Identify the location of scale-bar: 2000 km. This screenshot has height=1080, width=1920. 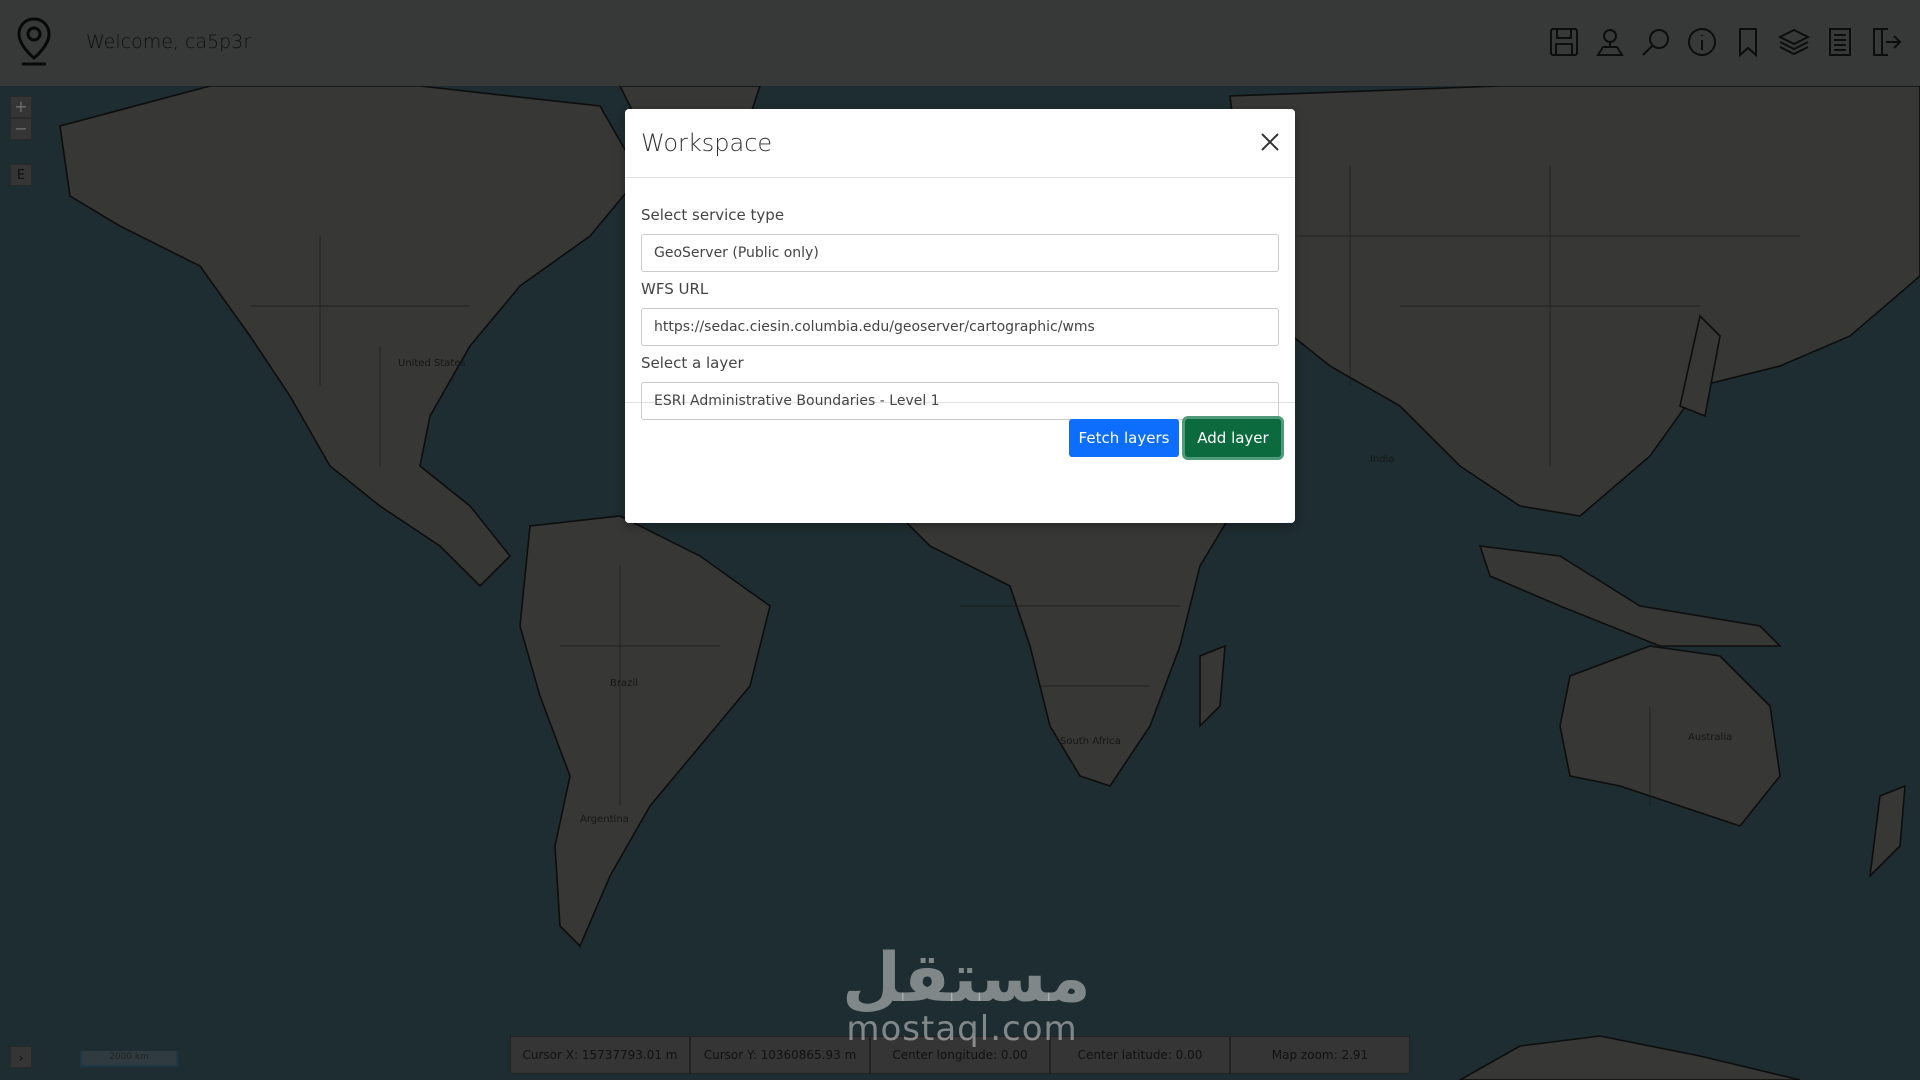
(129, 1059).